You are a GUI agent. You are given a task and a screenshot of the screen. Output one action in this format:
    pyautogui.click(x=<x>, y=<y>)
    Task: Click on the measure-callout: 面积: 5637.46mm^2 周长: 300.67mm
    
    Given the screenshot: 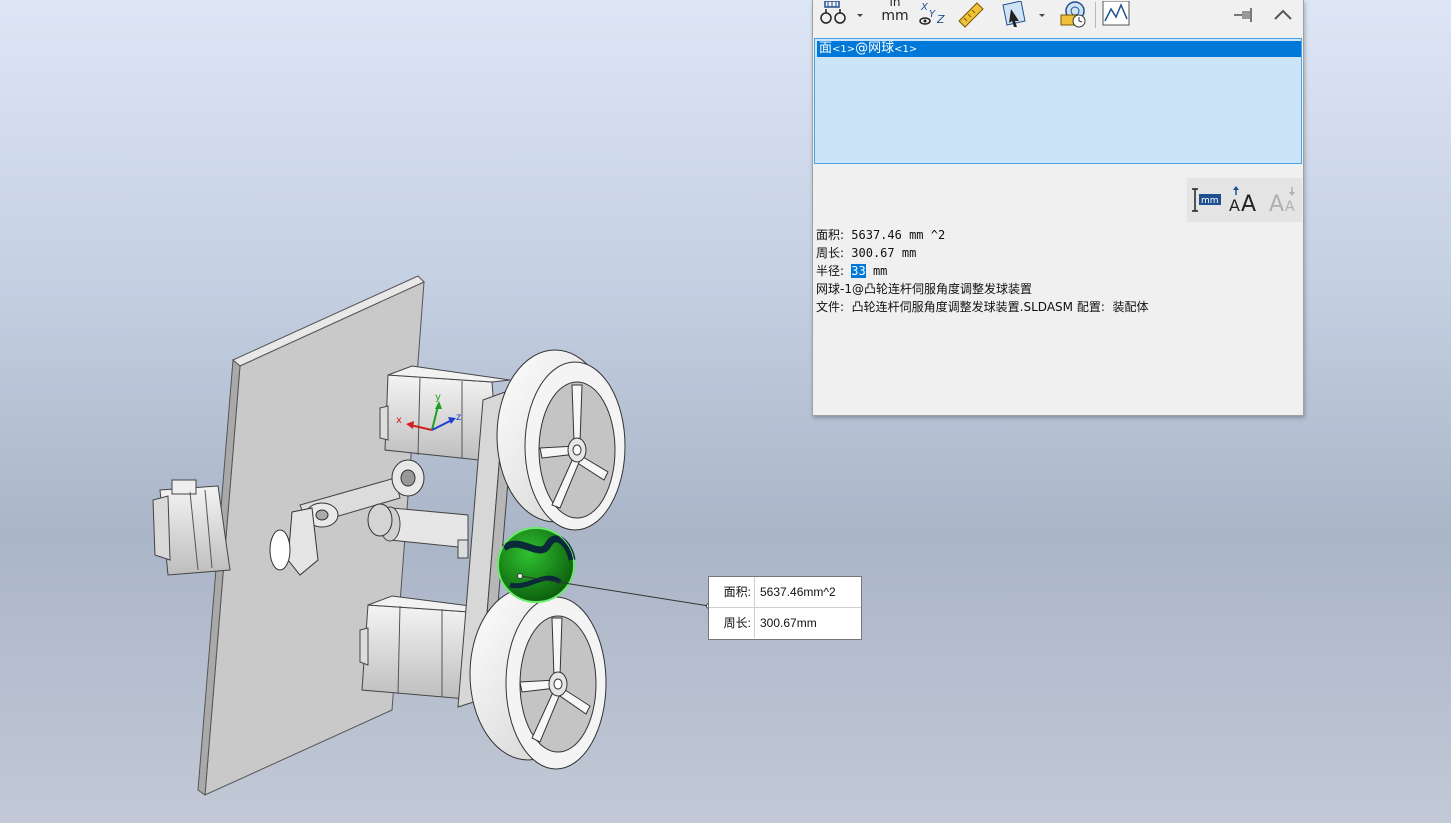 What is the action you would take?
    pyautogui.click(x=785, y=608)
    